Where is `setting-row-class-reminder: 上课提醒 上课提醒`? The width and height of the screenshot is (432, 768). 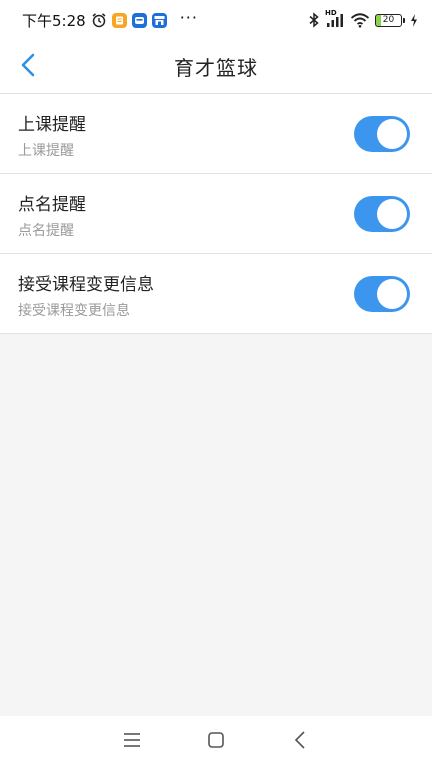
setting-row-class-reminder: 上课提醒 上课提醒 is located at coordinates (216, 134).